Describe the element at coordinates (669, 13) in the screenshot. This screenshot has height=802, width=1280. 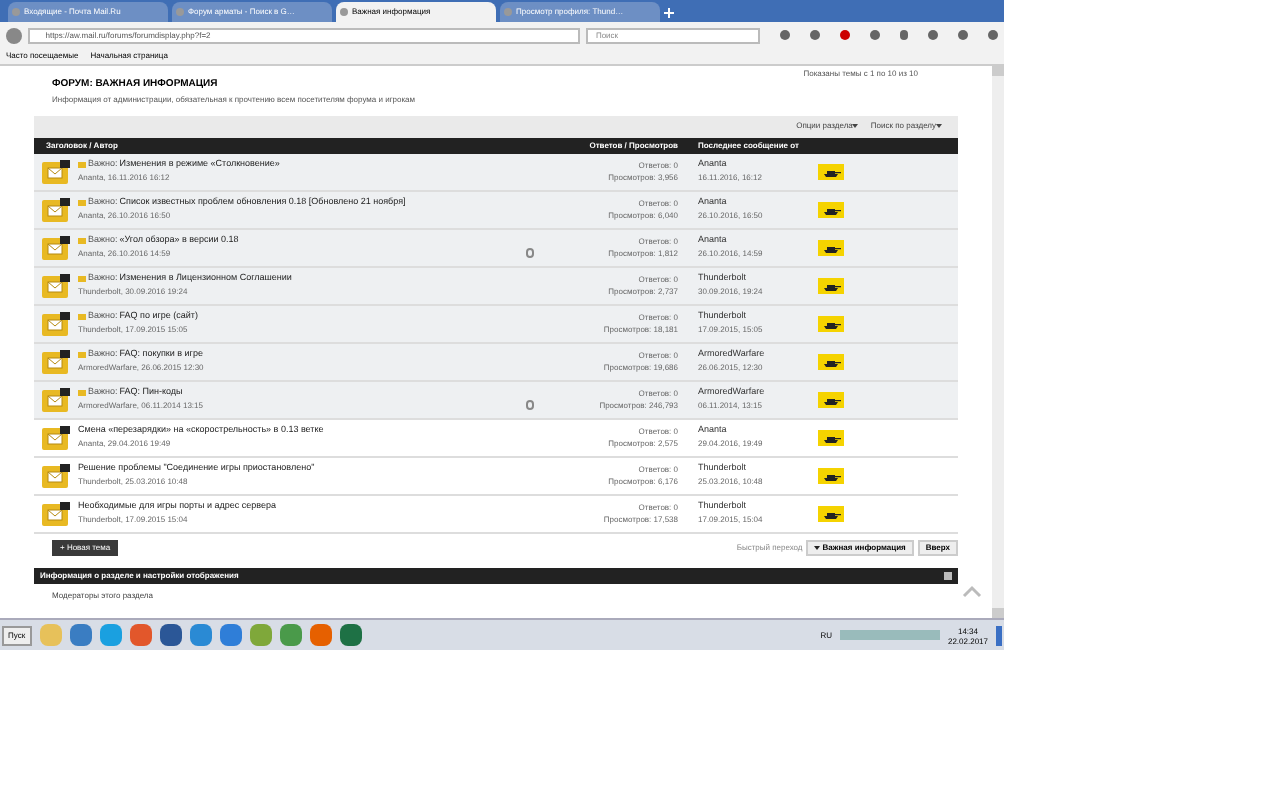
I see `new-tab-icon` at that location.